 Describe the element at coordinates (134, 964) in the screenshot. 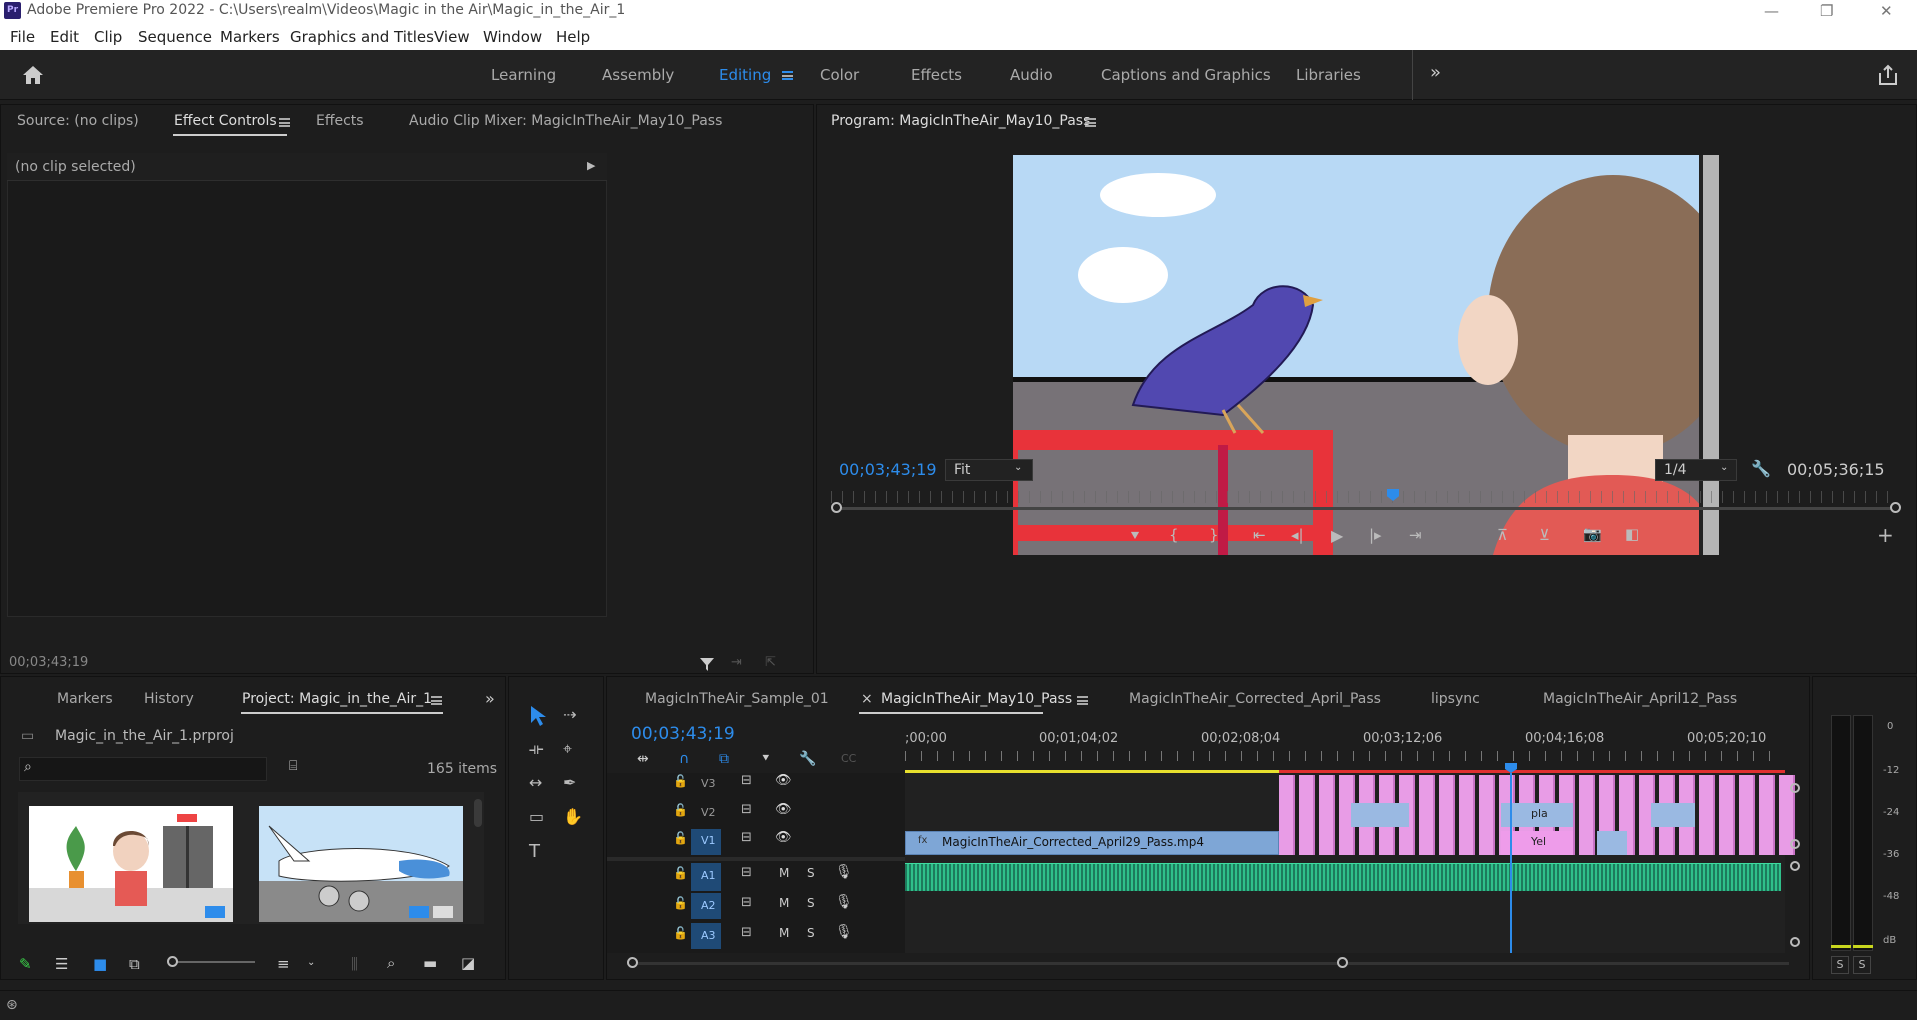

I see `freeform-view-icon: ⧉` at that location.